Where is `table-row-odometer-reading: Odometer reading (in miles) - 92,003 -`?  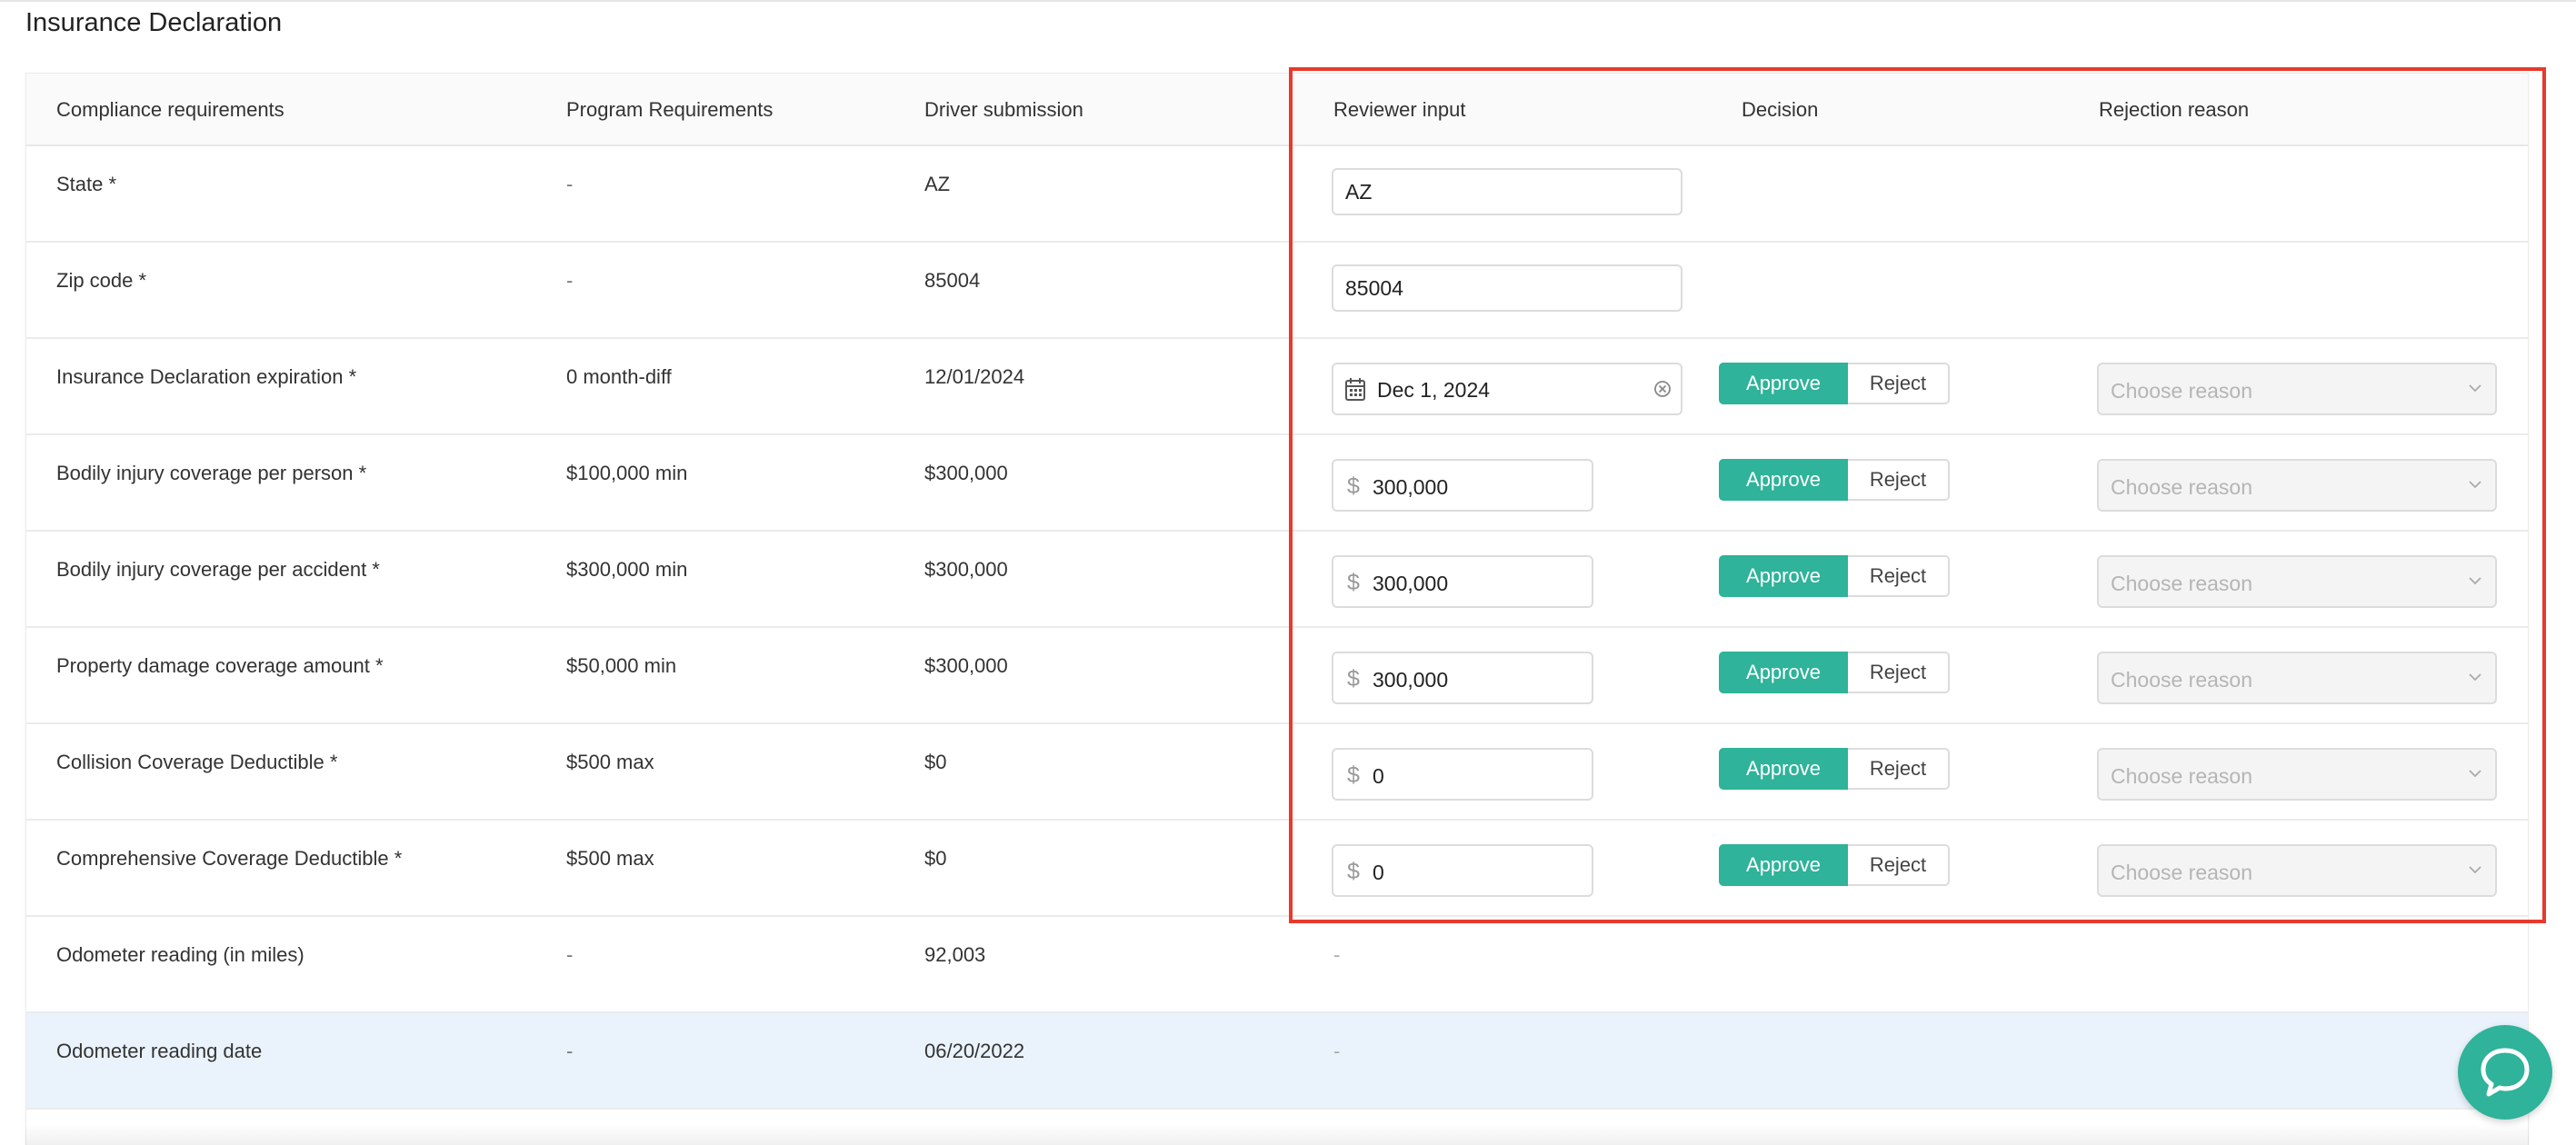
table-row-odometer-reading: Odometer reading (in miles) - 92,003 - is located at coordinates (1277, 965).